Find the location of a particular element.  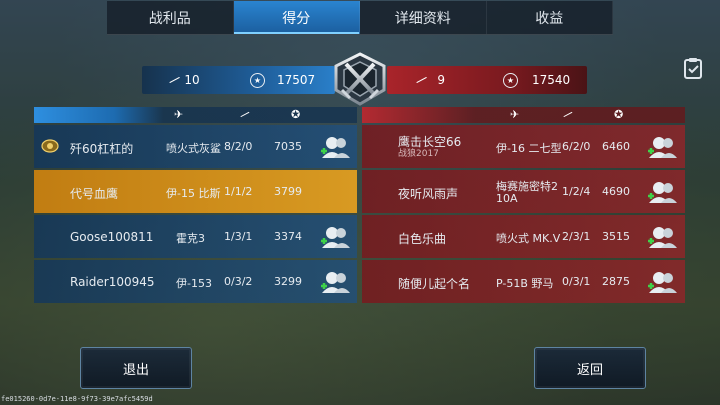

player-row: Goose100811 霍克3 1/3/1 3374 is located at coordinates (195, 236).